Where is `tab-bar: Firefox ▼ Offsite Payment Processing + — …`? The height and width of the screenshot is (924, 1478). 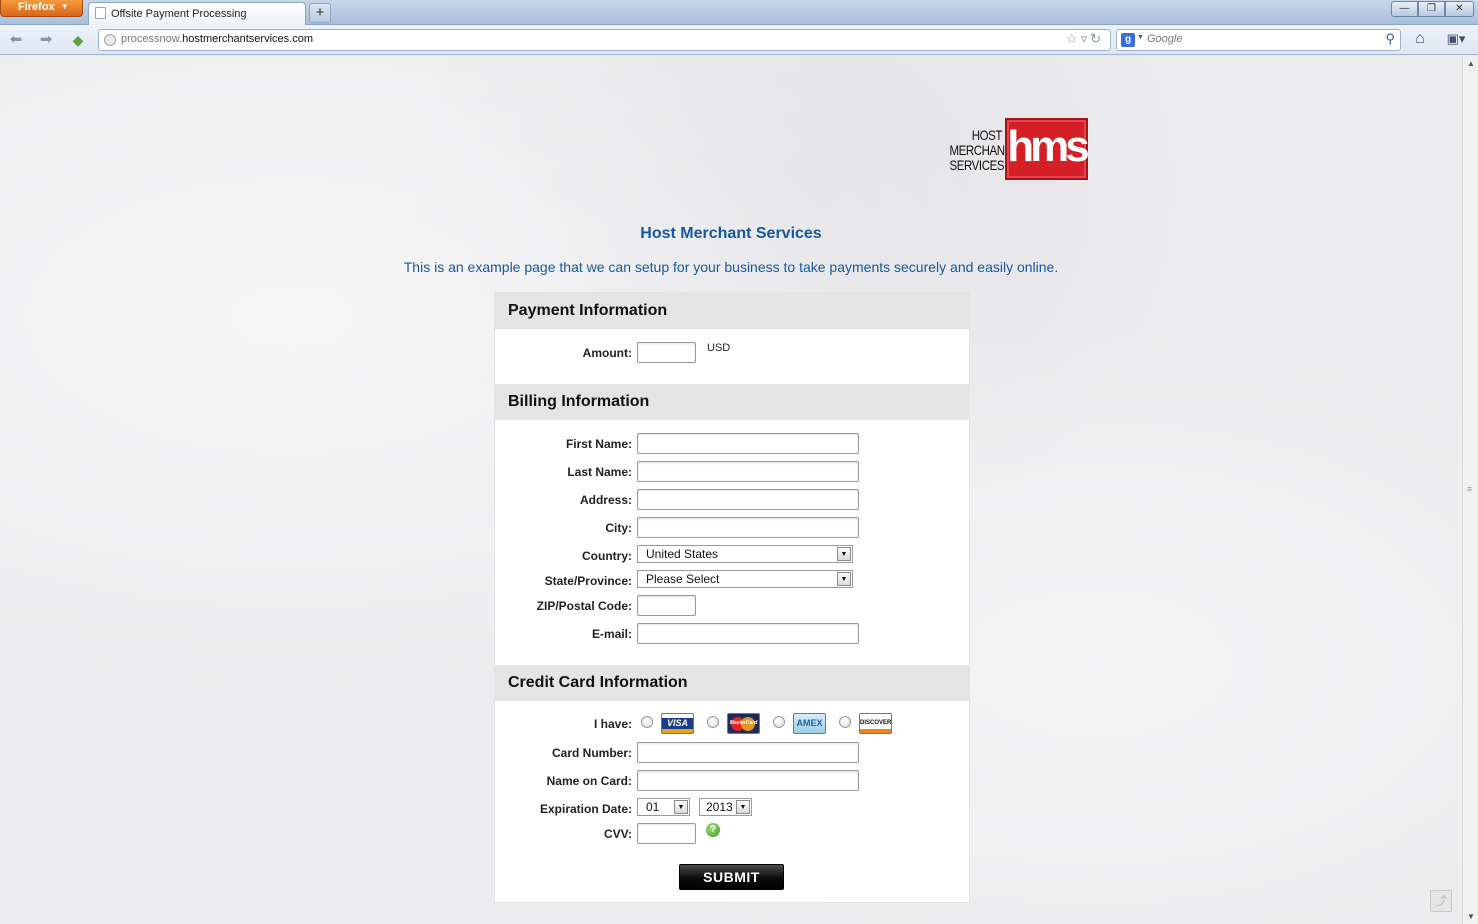 tab-bar: Firefox ▼ Offsite Payment Processing + — … is located at coordinates (739, 12).